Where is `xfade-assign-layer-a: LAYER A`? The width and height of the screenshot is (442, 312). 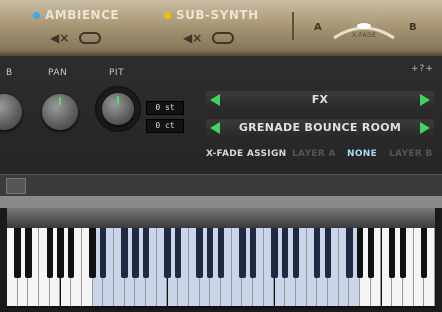
xfade-assign-layer-a: LAYER A is located at coordinates (314, 154).